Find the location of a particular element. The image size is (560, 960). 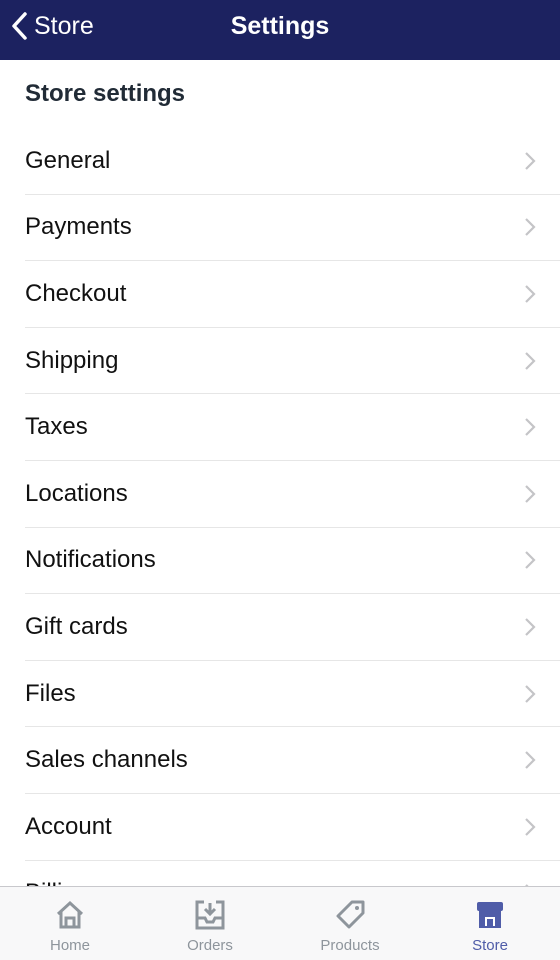

settings-item-locations: Locations is located at coordinates (292, 494).